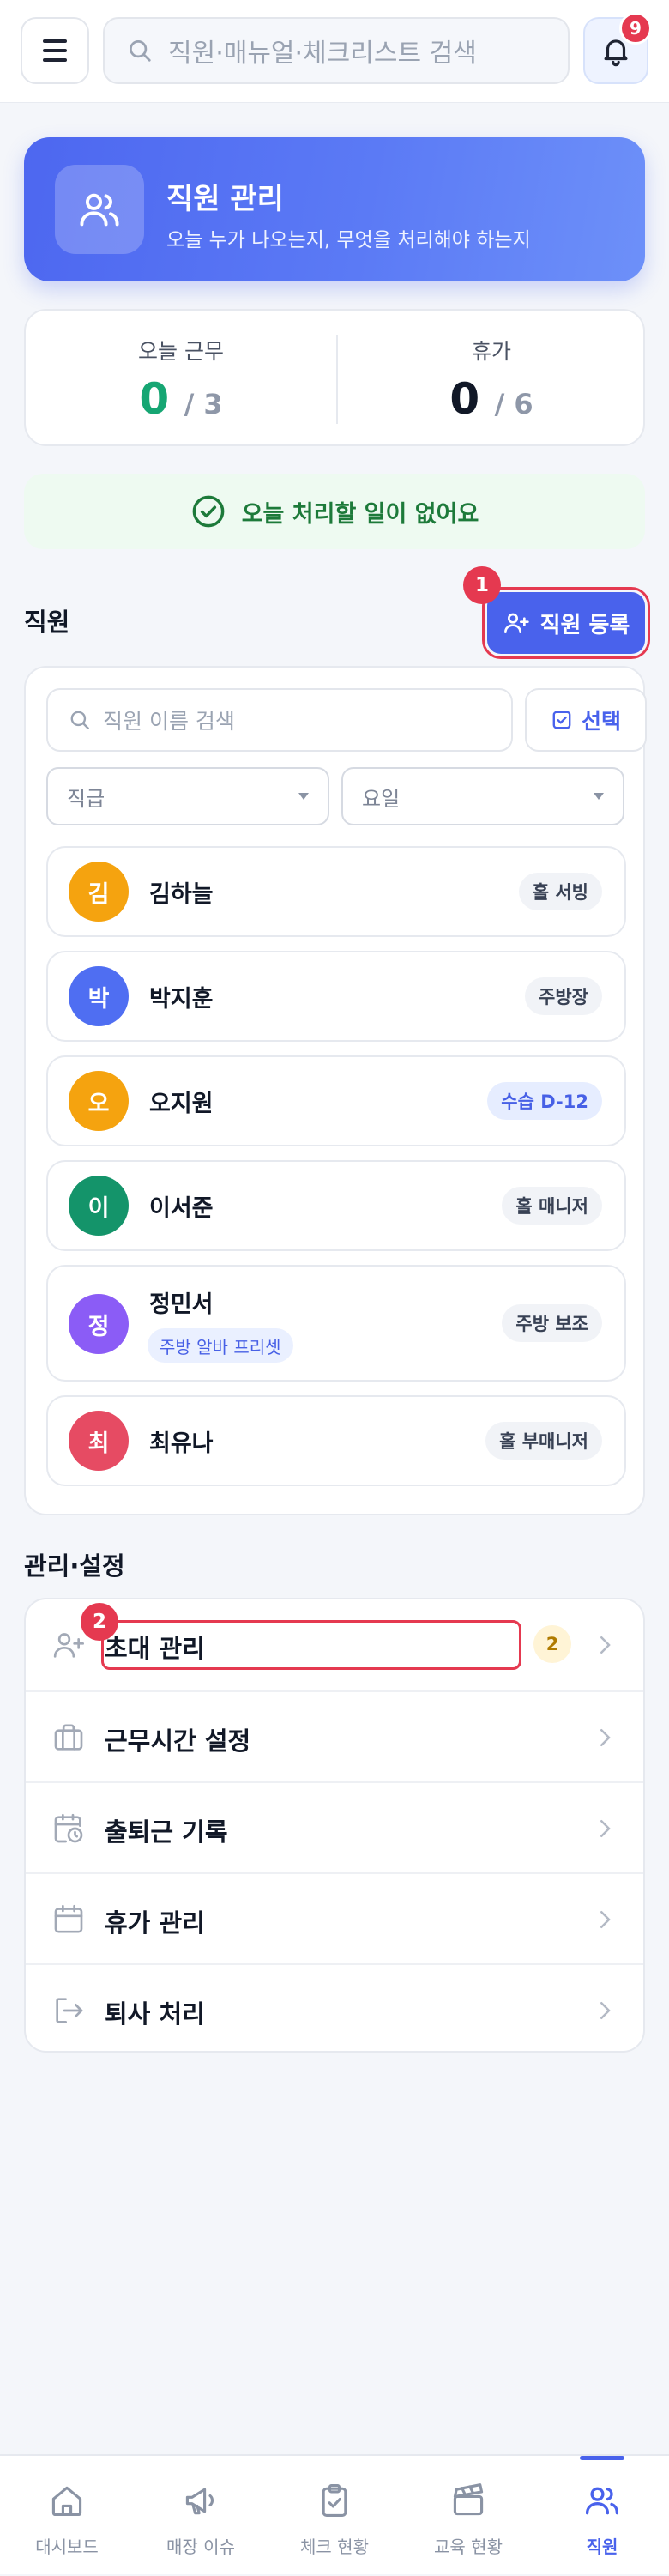 The width and height of the screenshot is (669, 2576). What do you see at coordinates (334, 1735) in the screenshot?
I see `work-hours-settings-item: 근무시간 설정` at bounding box center [334, 1735].